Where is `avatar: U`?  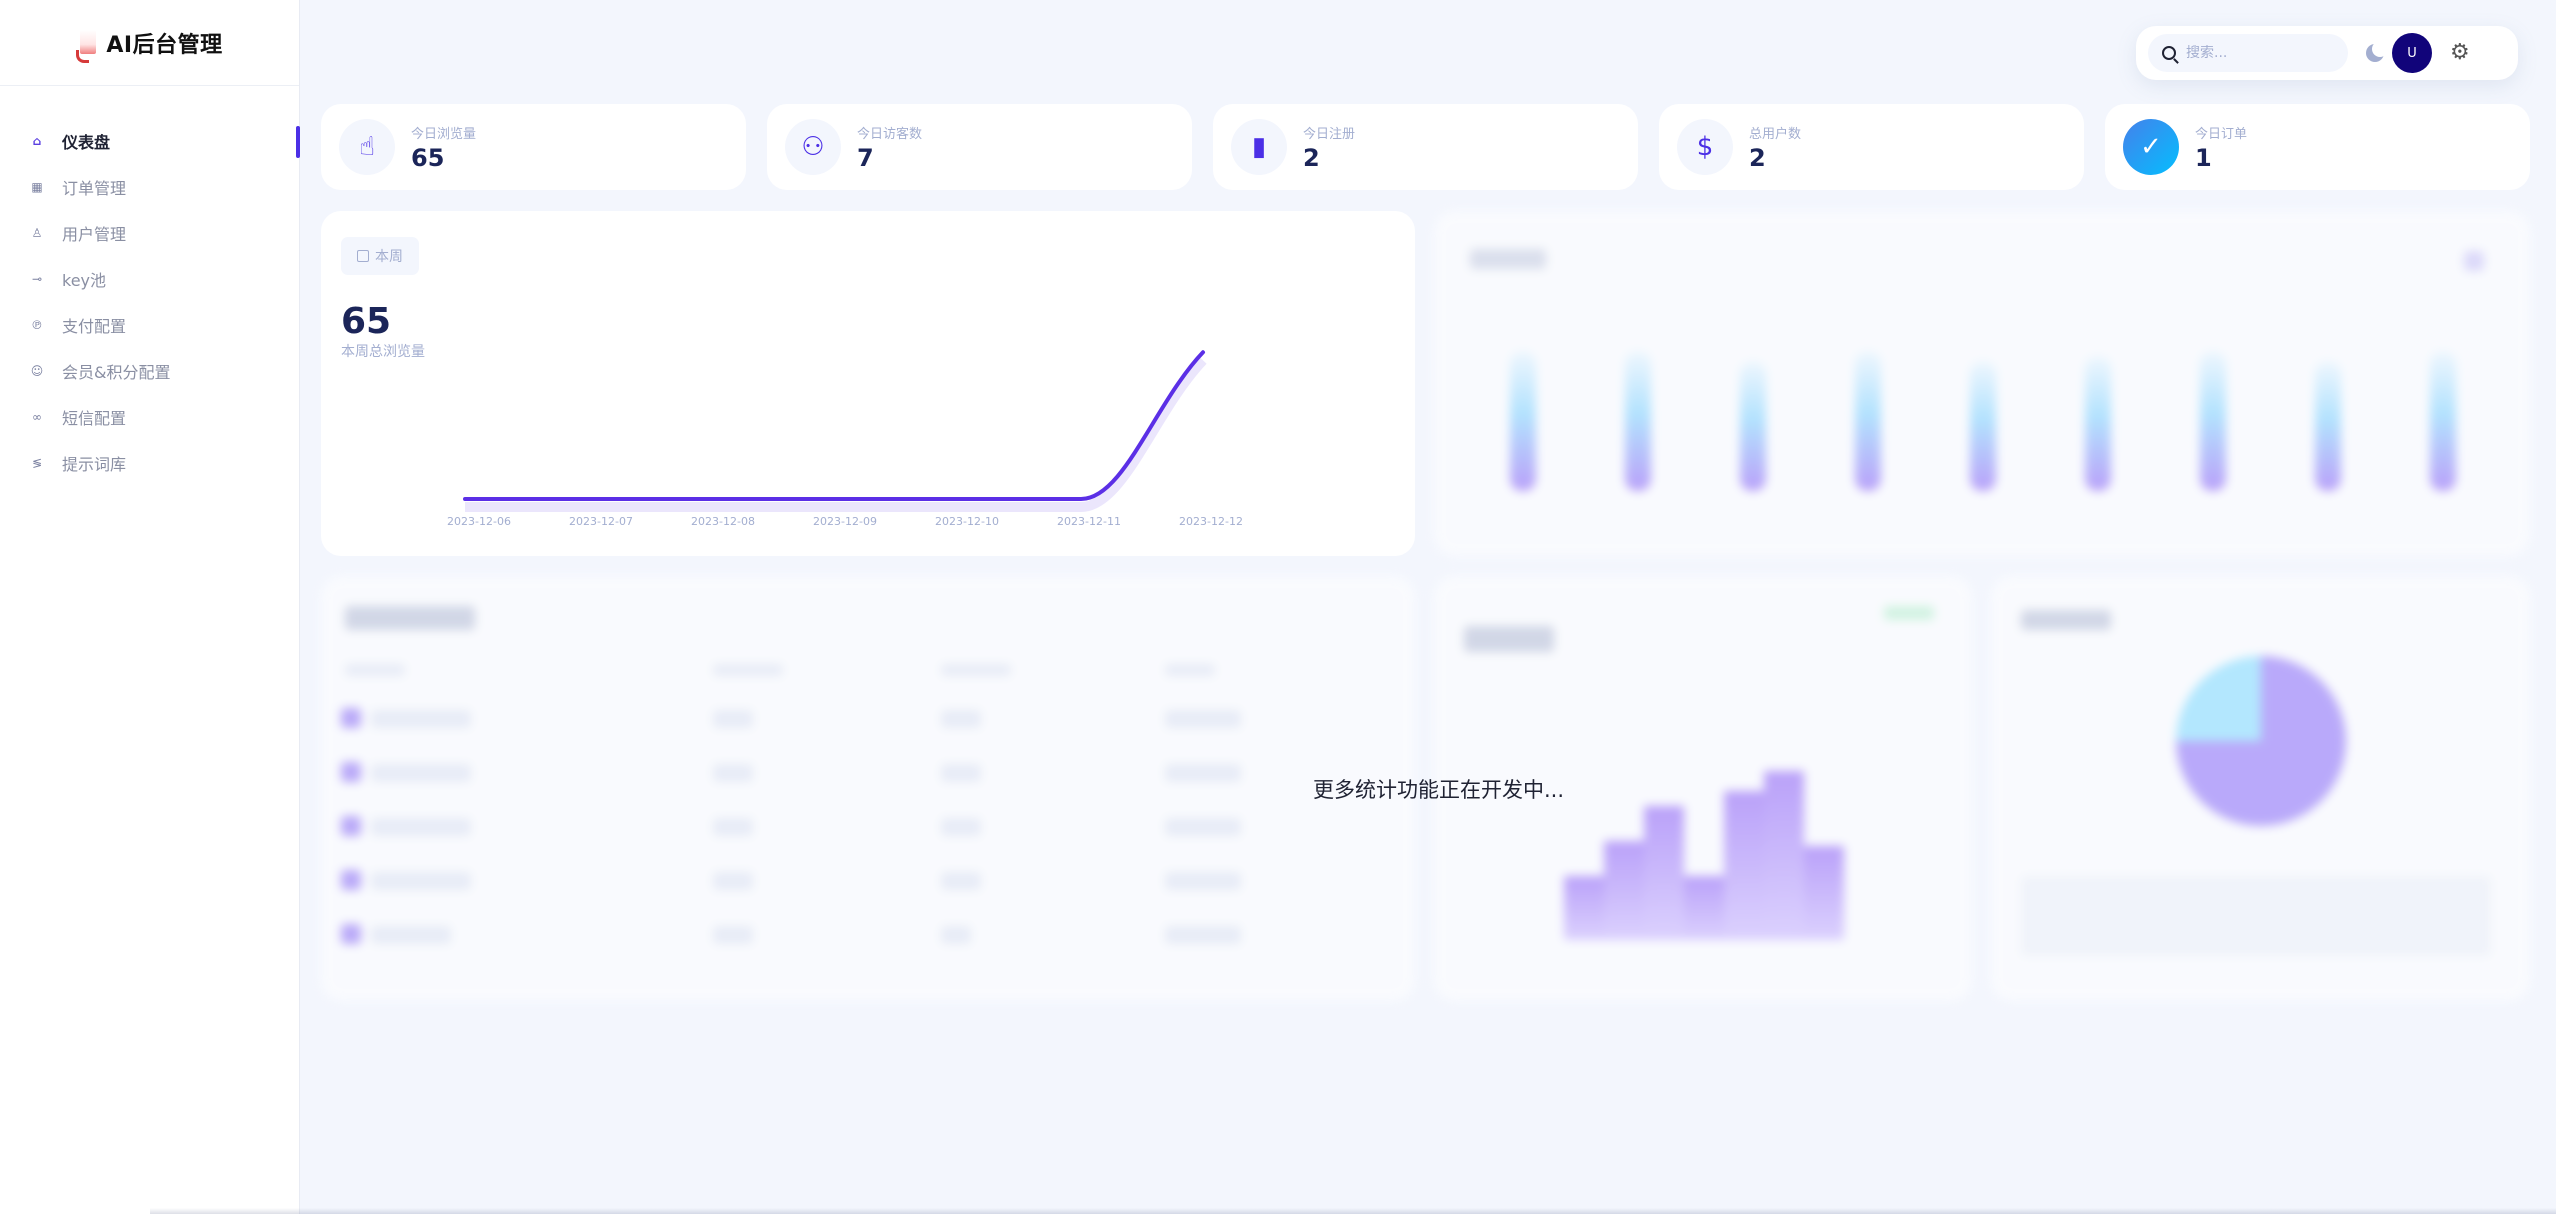
avatar: U is located at coordinates (2412, 53).